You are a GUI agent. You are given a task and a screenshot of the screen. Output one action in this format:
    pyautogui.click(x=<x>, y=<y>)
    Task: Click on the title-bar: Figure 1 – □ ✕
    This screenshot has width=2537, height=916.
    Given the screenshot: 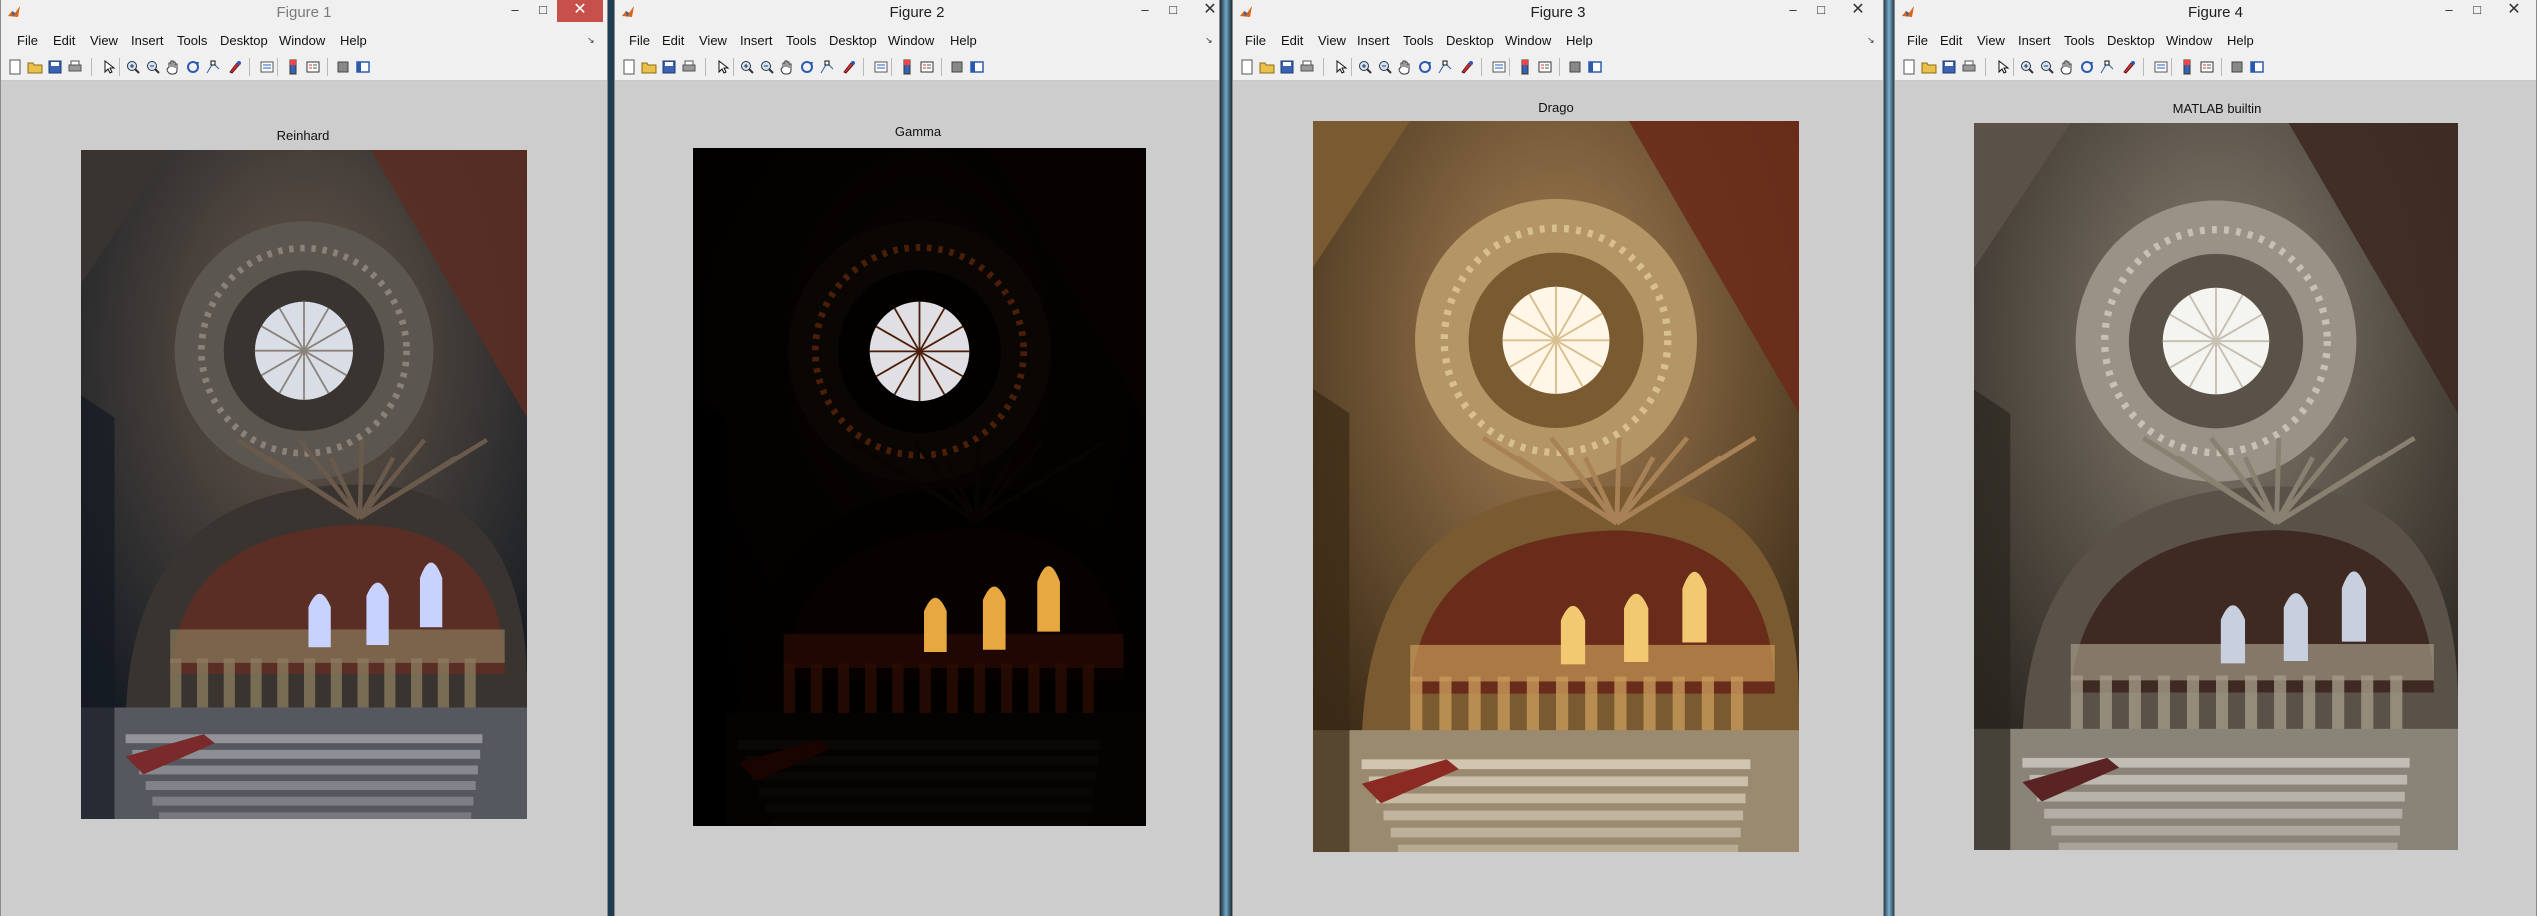 What is the action you would take?
    pyautogui.click(x=304, y=13)
    